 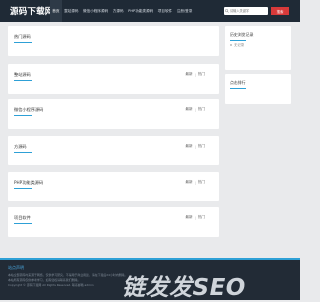 I want to click on section-card-wechat-miniprogram: 微信小程序源码 最新 | 热门, so click(x=113, y=114).